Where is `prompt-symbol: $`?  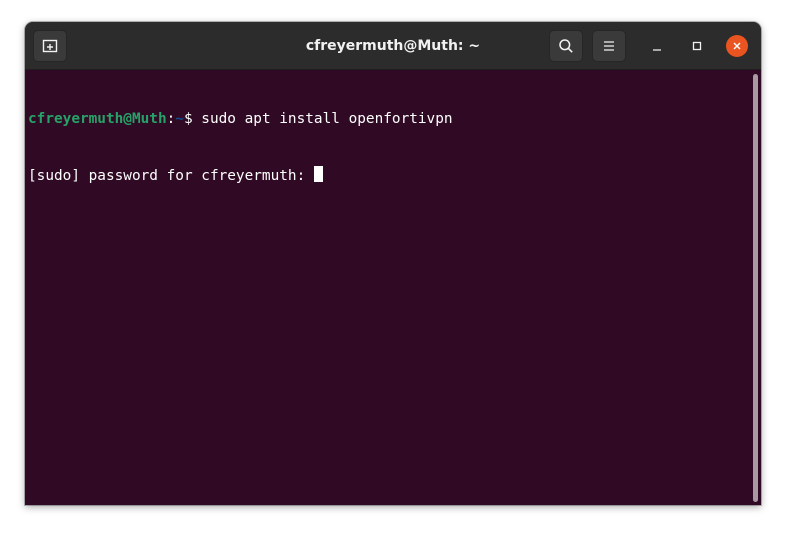 prompt-symbol: $ is located at coordinates (192, 119).